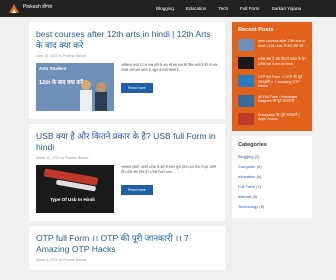 The height and width of the screenshot is (280, 336). Describe the element at coordinates (75, 87) in the screenshot. I see `post-thumbnail: Arts Student 12th के बाद क्या करें ?` at that location.